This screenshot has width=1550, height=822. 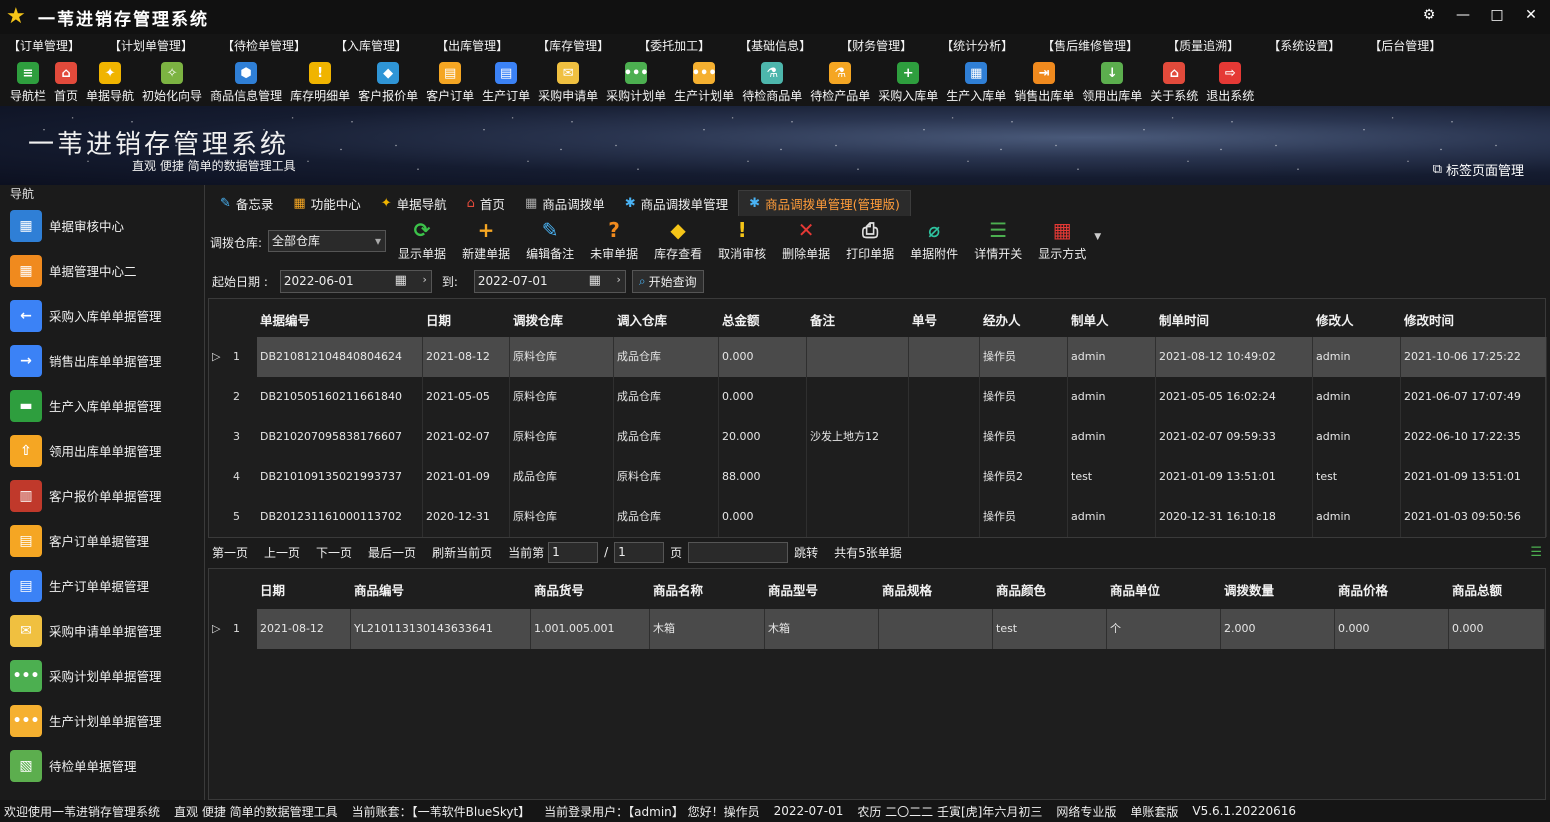 I want to click on action-button-1: + 新建单据, so click(x=486, y=240).